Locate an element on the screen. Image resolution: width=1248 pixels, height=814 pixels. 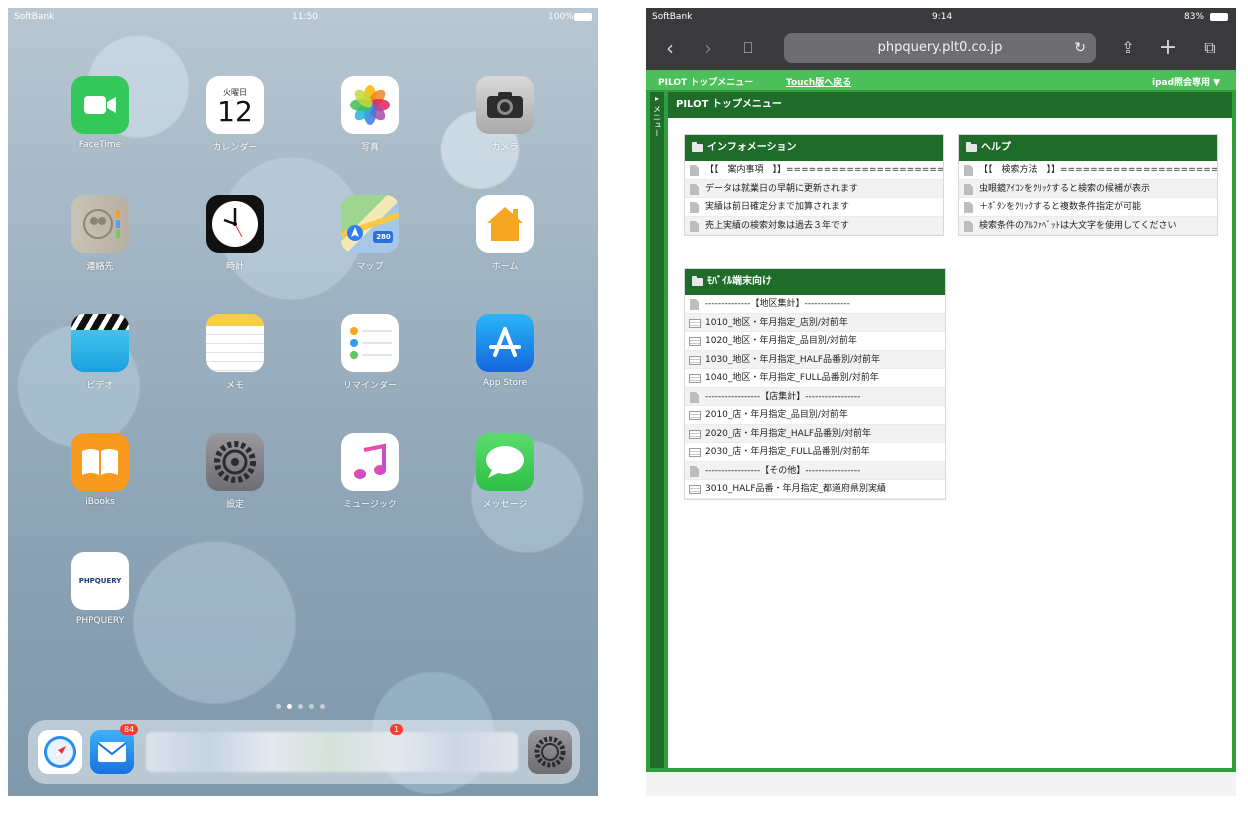
mobile-report-row: 2020_店・年月指定_HALF品番別/対前年 is located at coordinates (815, 433).